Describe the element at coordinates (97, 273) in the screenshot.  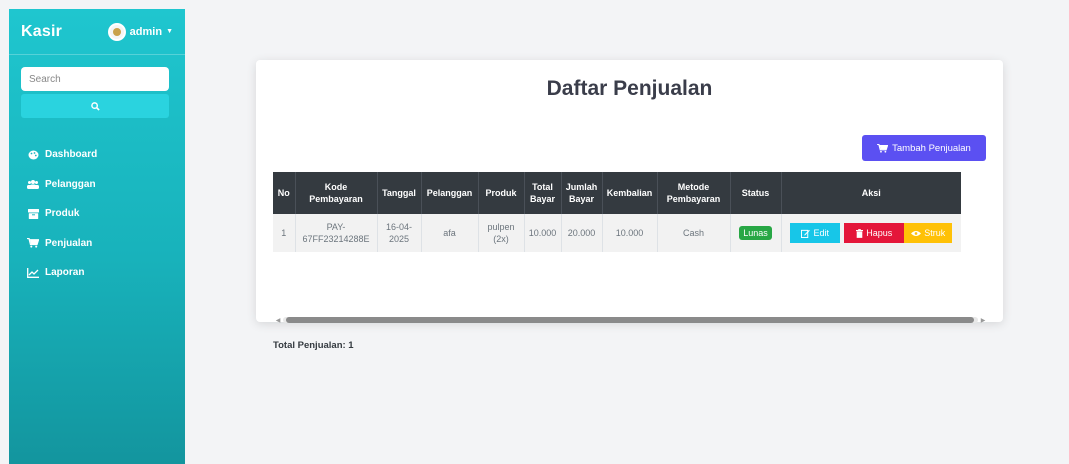
I see `sidebar-item-laporan: Laporan` at that location.